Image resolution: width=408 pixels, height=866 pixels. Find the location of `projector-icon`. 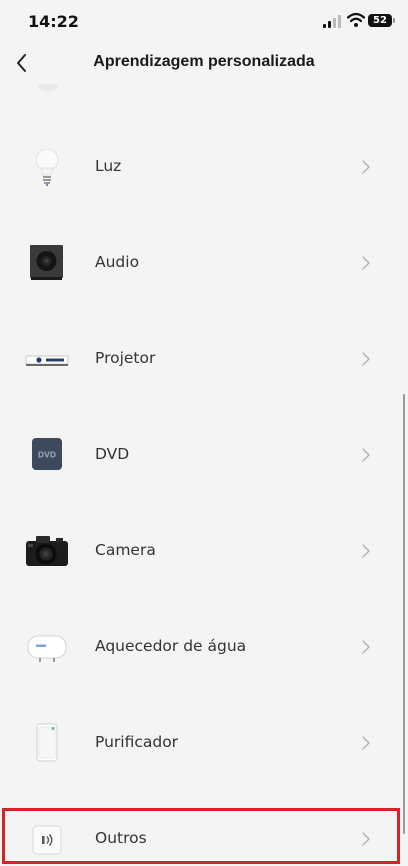

projector-icon is located at coordinates (47, 360).